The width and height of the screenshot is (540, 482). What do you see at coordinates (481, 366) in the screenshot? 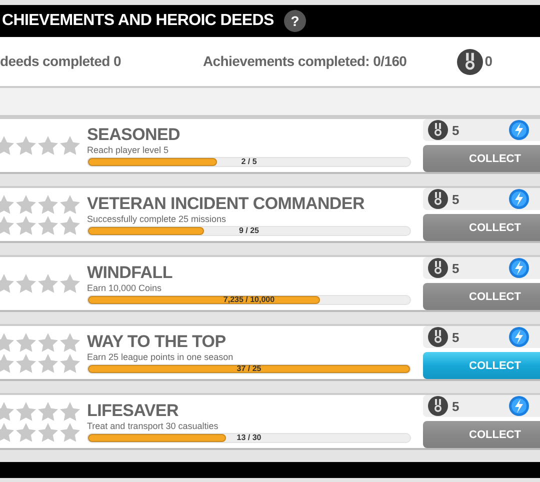
I see `collect-button: COLLECT` at bounding box center [481, 366].